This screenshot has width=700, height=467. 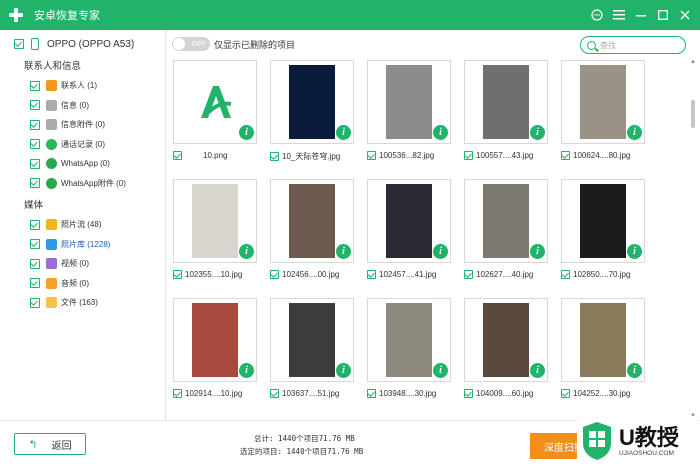 I want to click on thumbnail-item: i 102355....10.jpg, so click(x=212, y=232).